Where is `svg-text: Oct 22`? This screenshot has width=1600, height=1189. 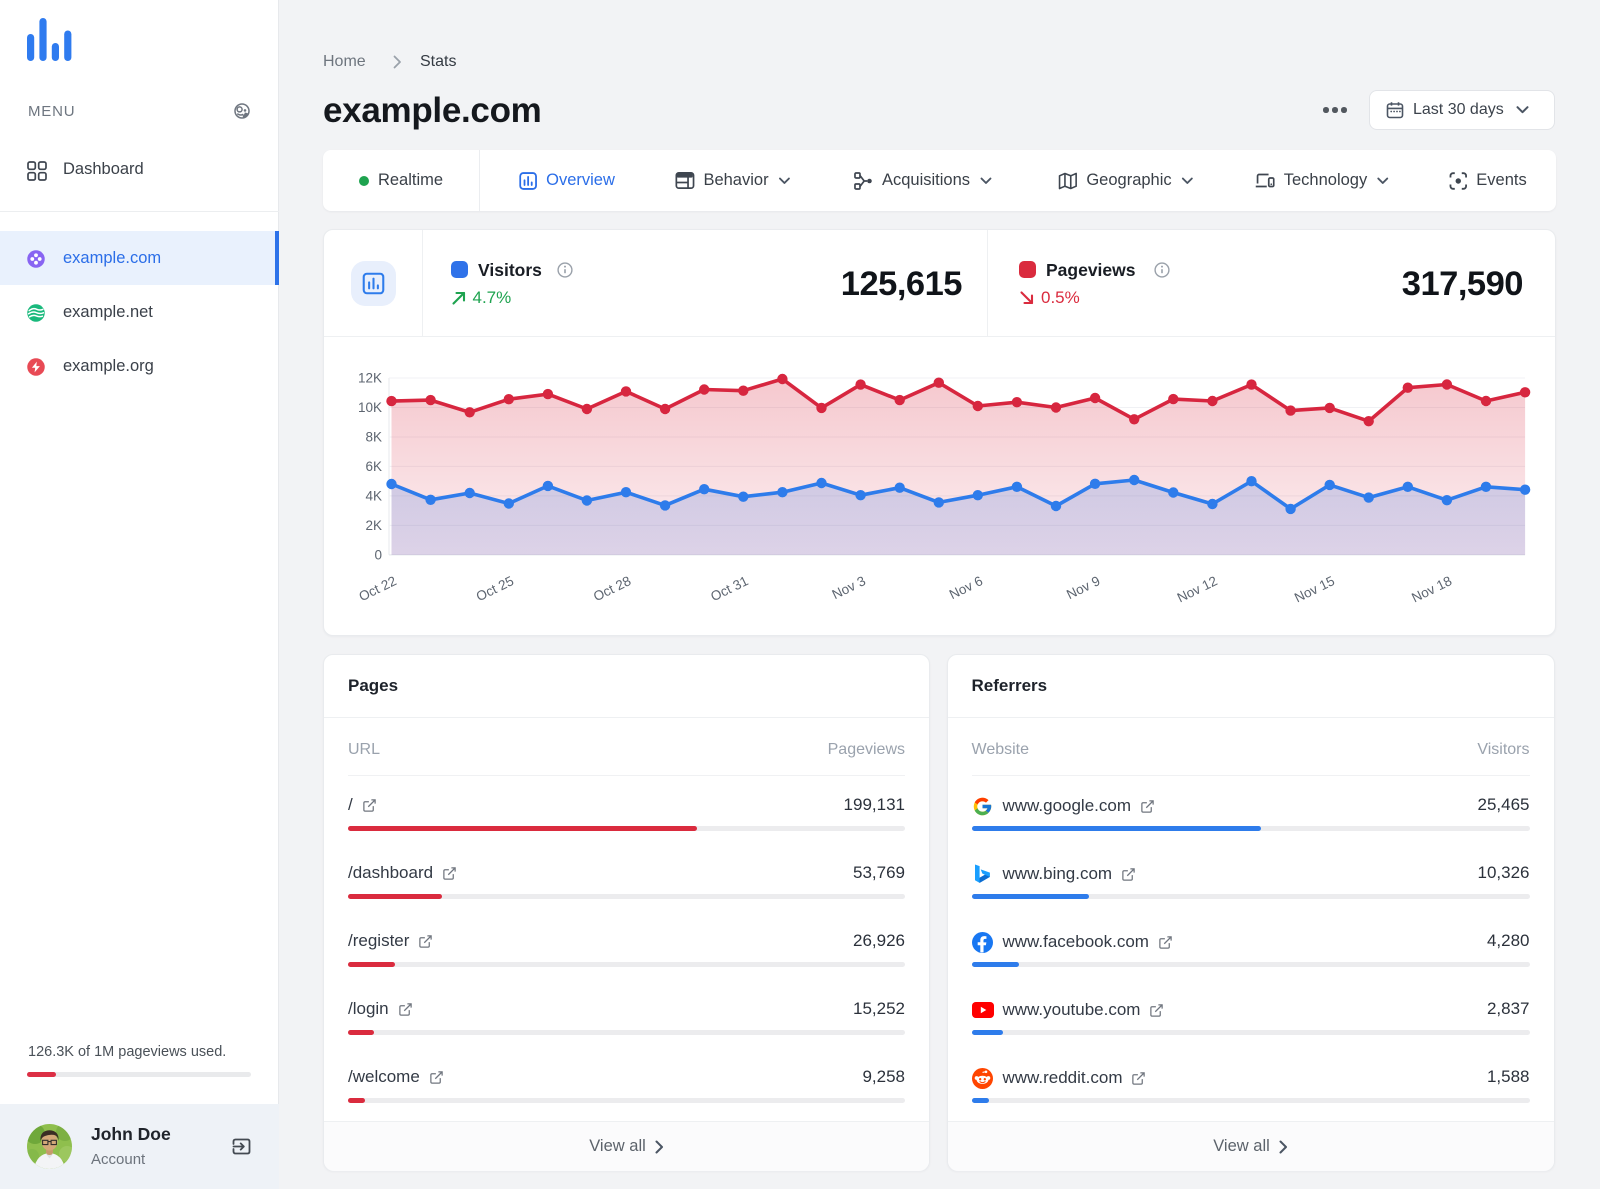 svg-text: Oct 22 is located at coordinates (377, 588).